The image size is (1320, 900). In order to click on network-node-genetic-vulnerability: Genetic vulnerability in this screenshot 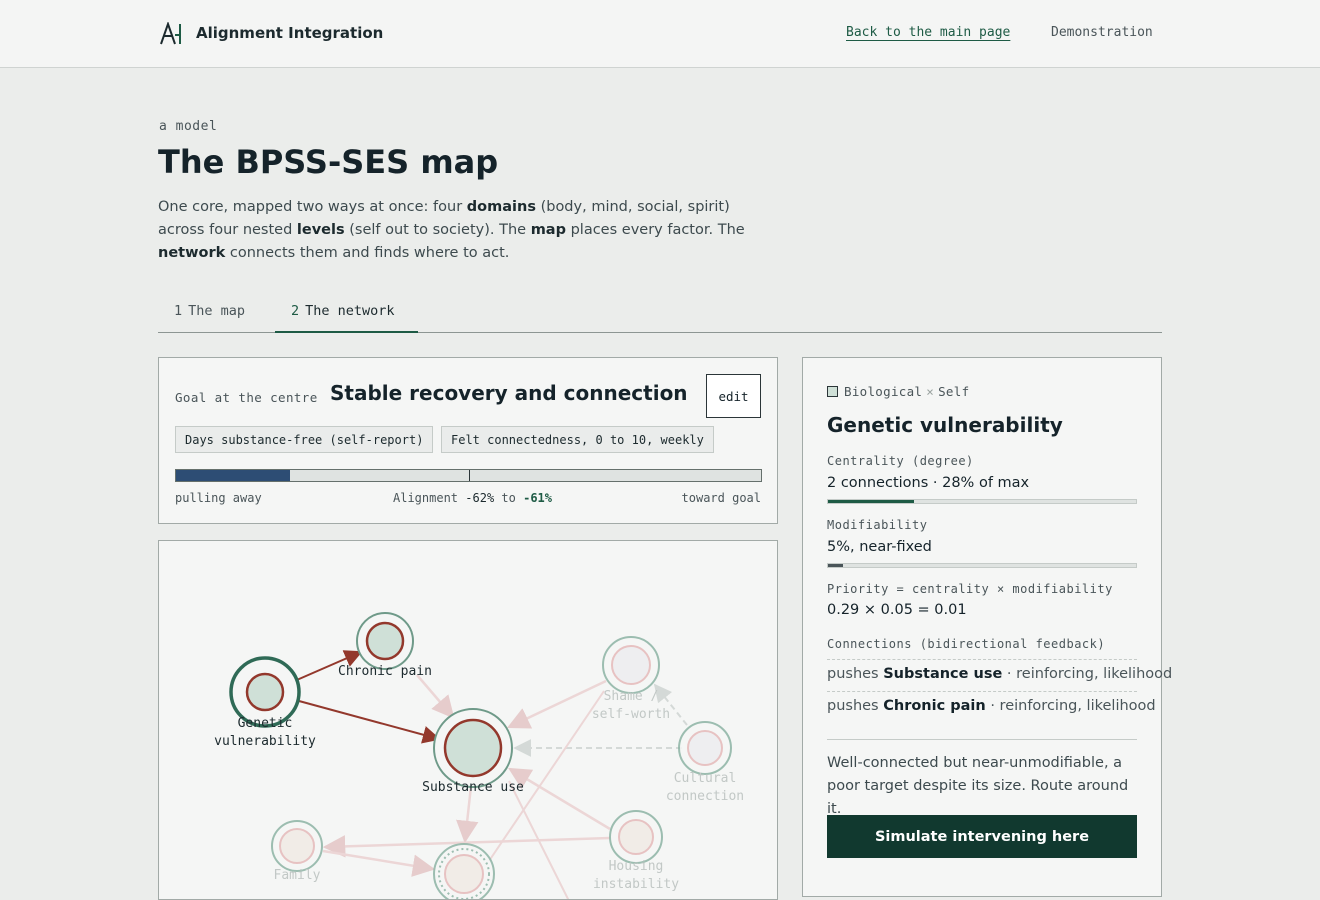, I will do `click(265, 702)`.